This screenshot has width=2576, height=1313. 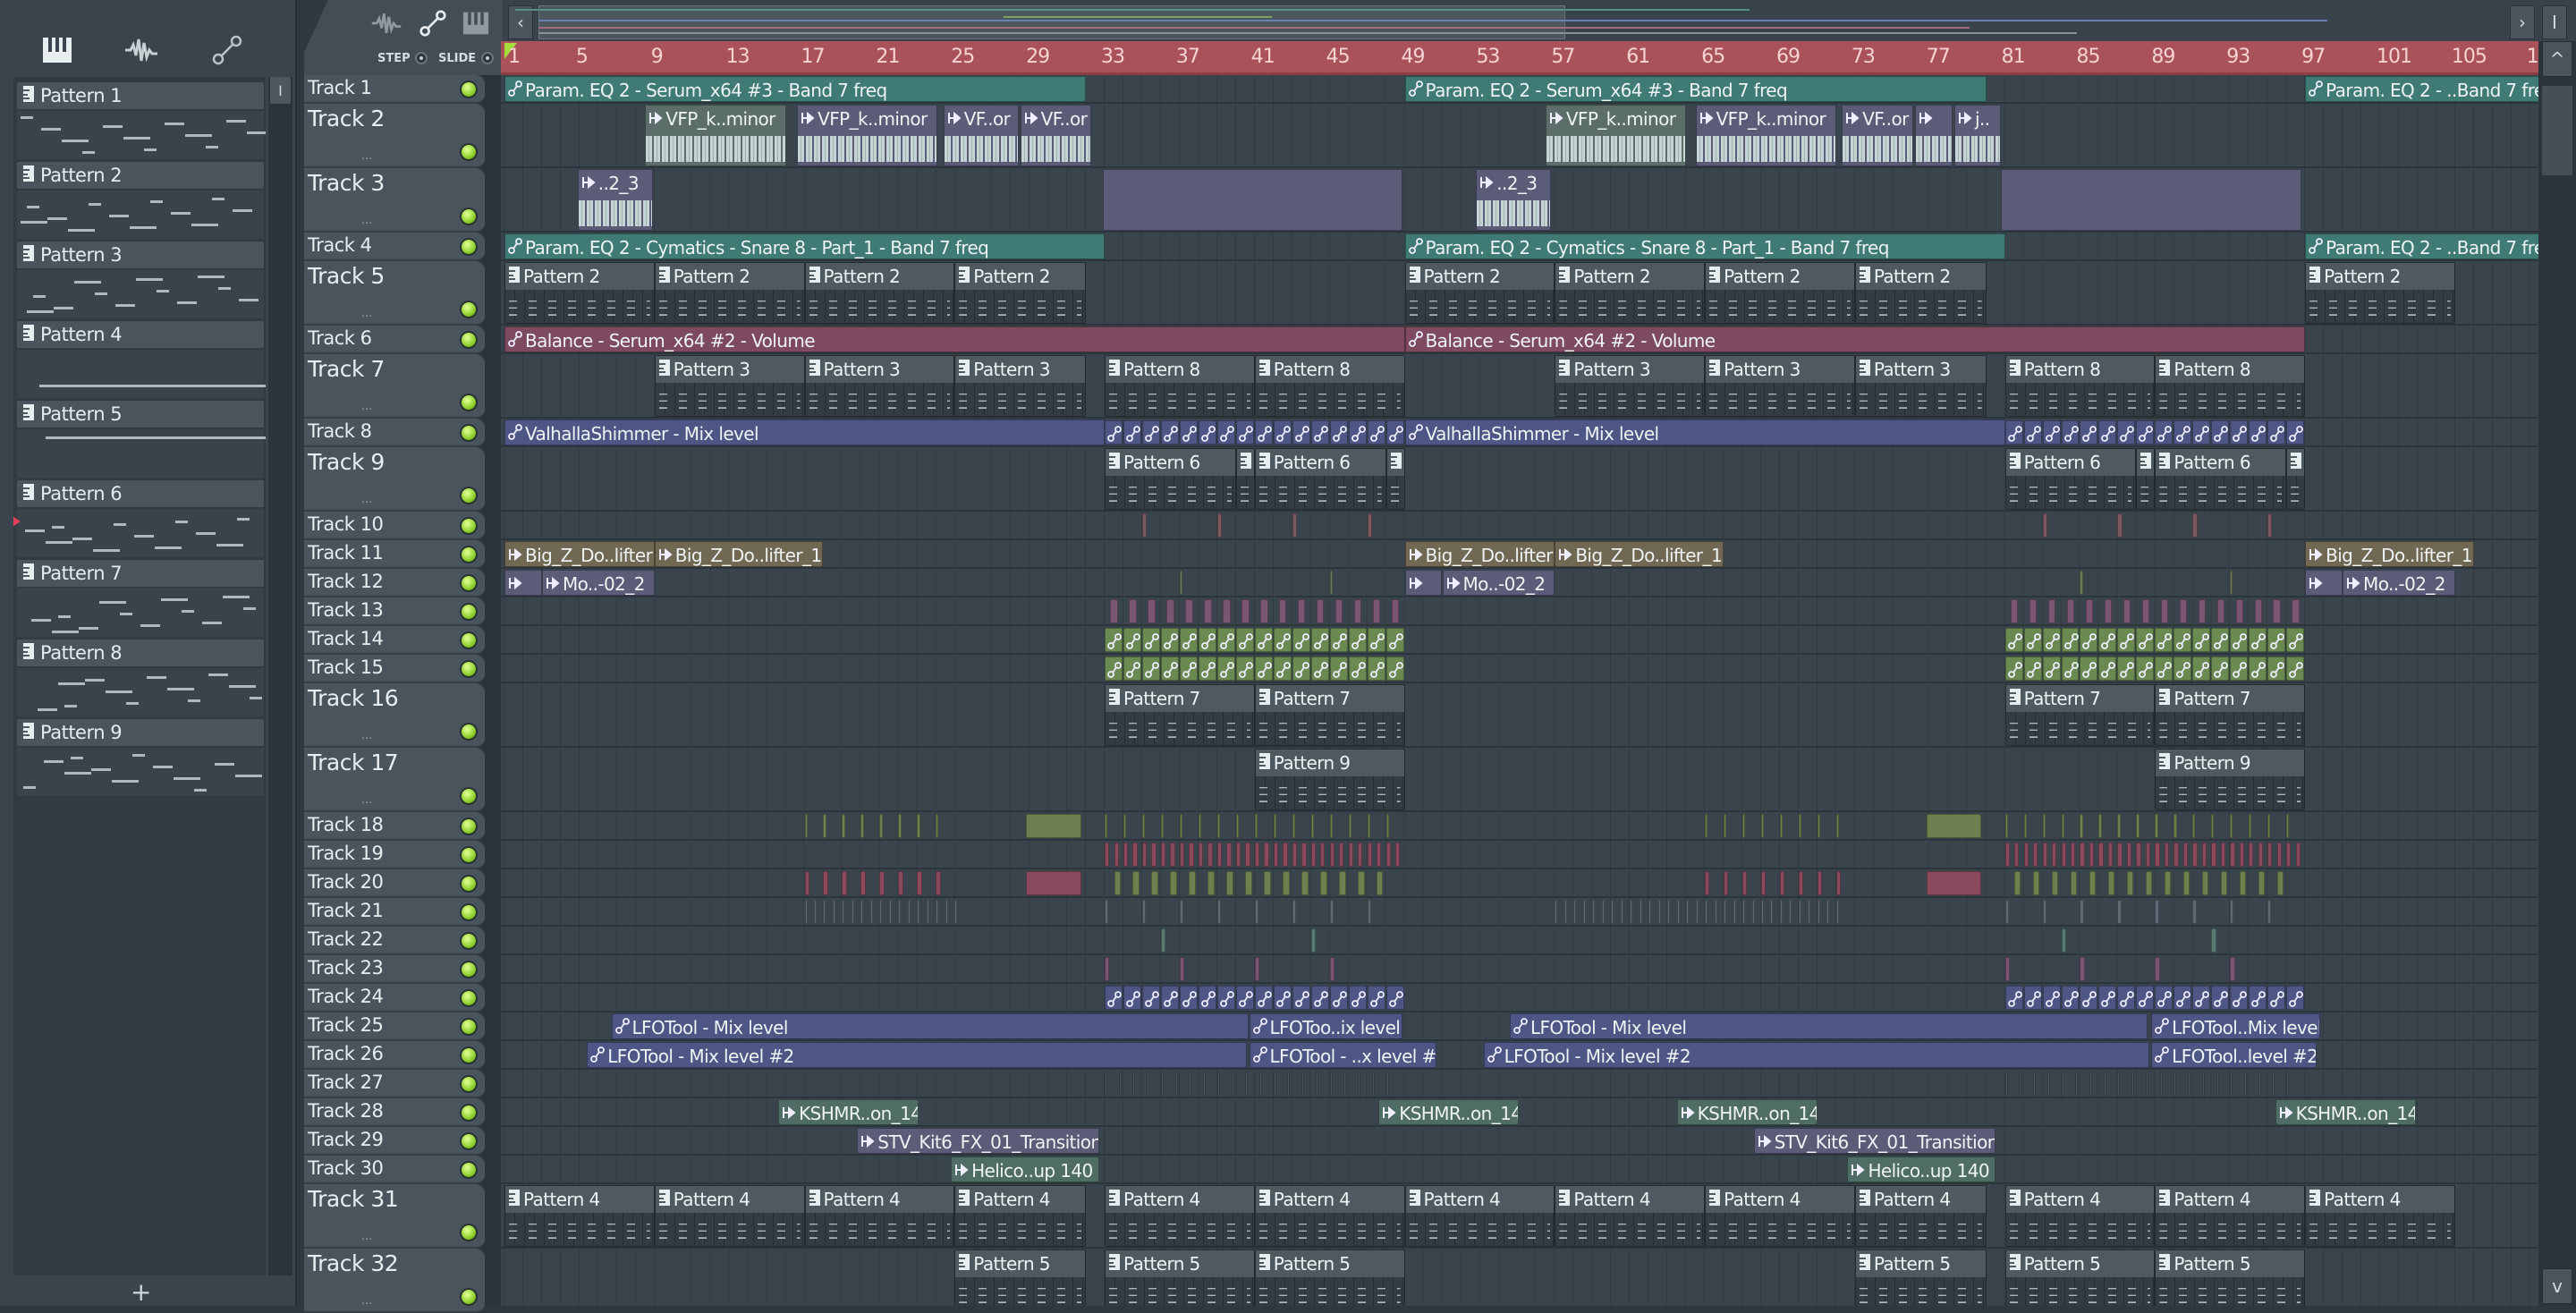 What do you see at coordinates (394, 433) in the screenshot?
I see `track-header: Track 8` at bounding box center [394, 433].